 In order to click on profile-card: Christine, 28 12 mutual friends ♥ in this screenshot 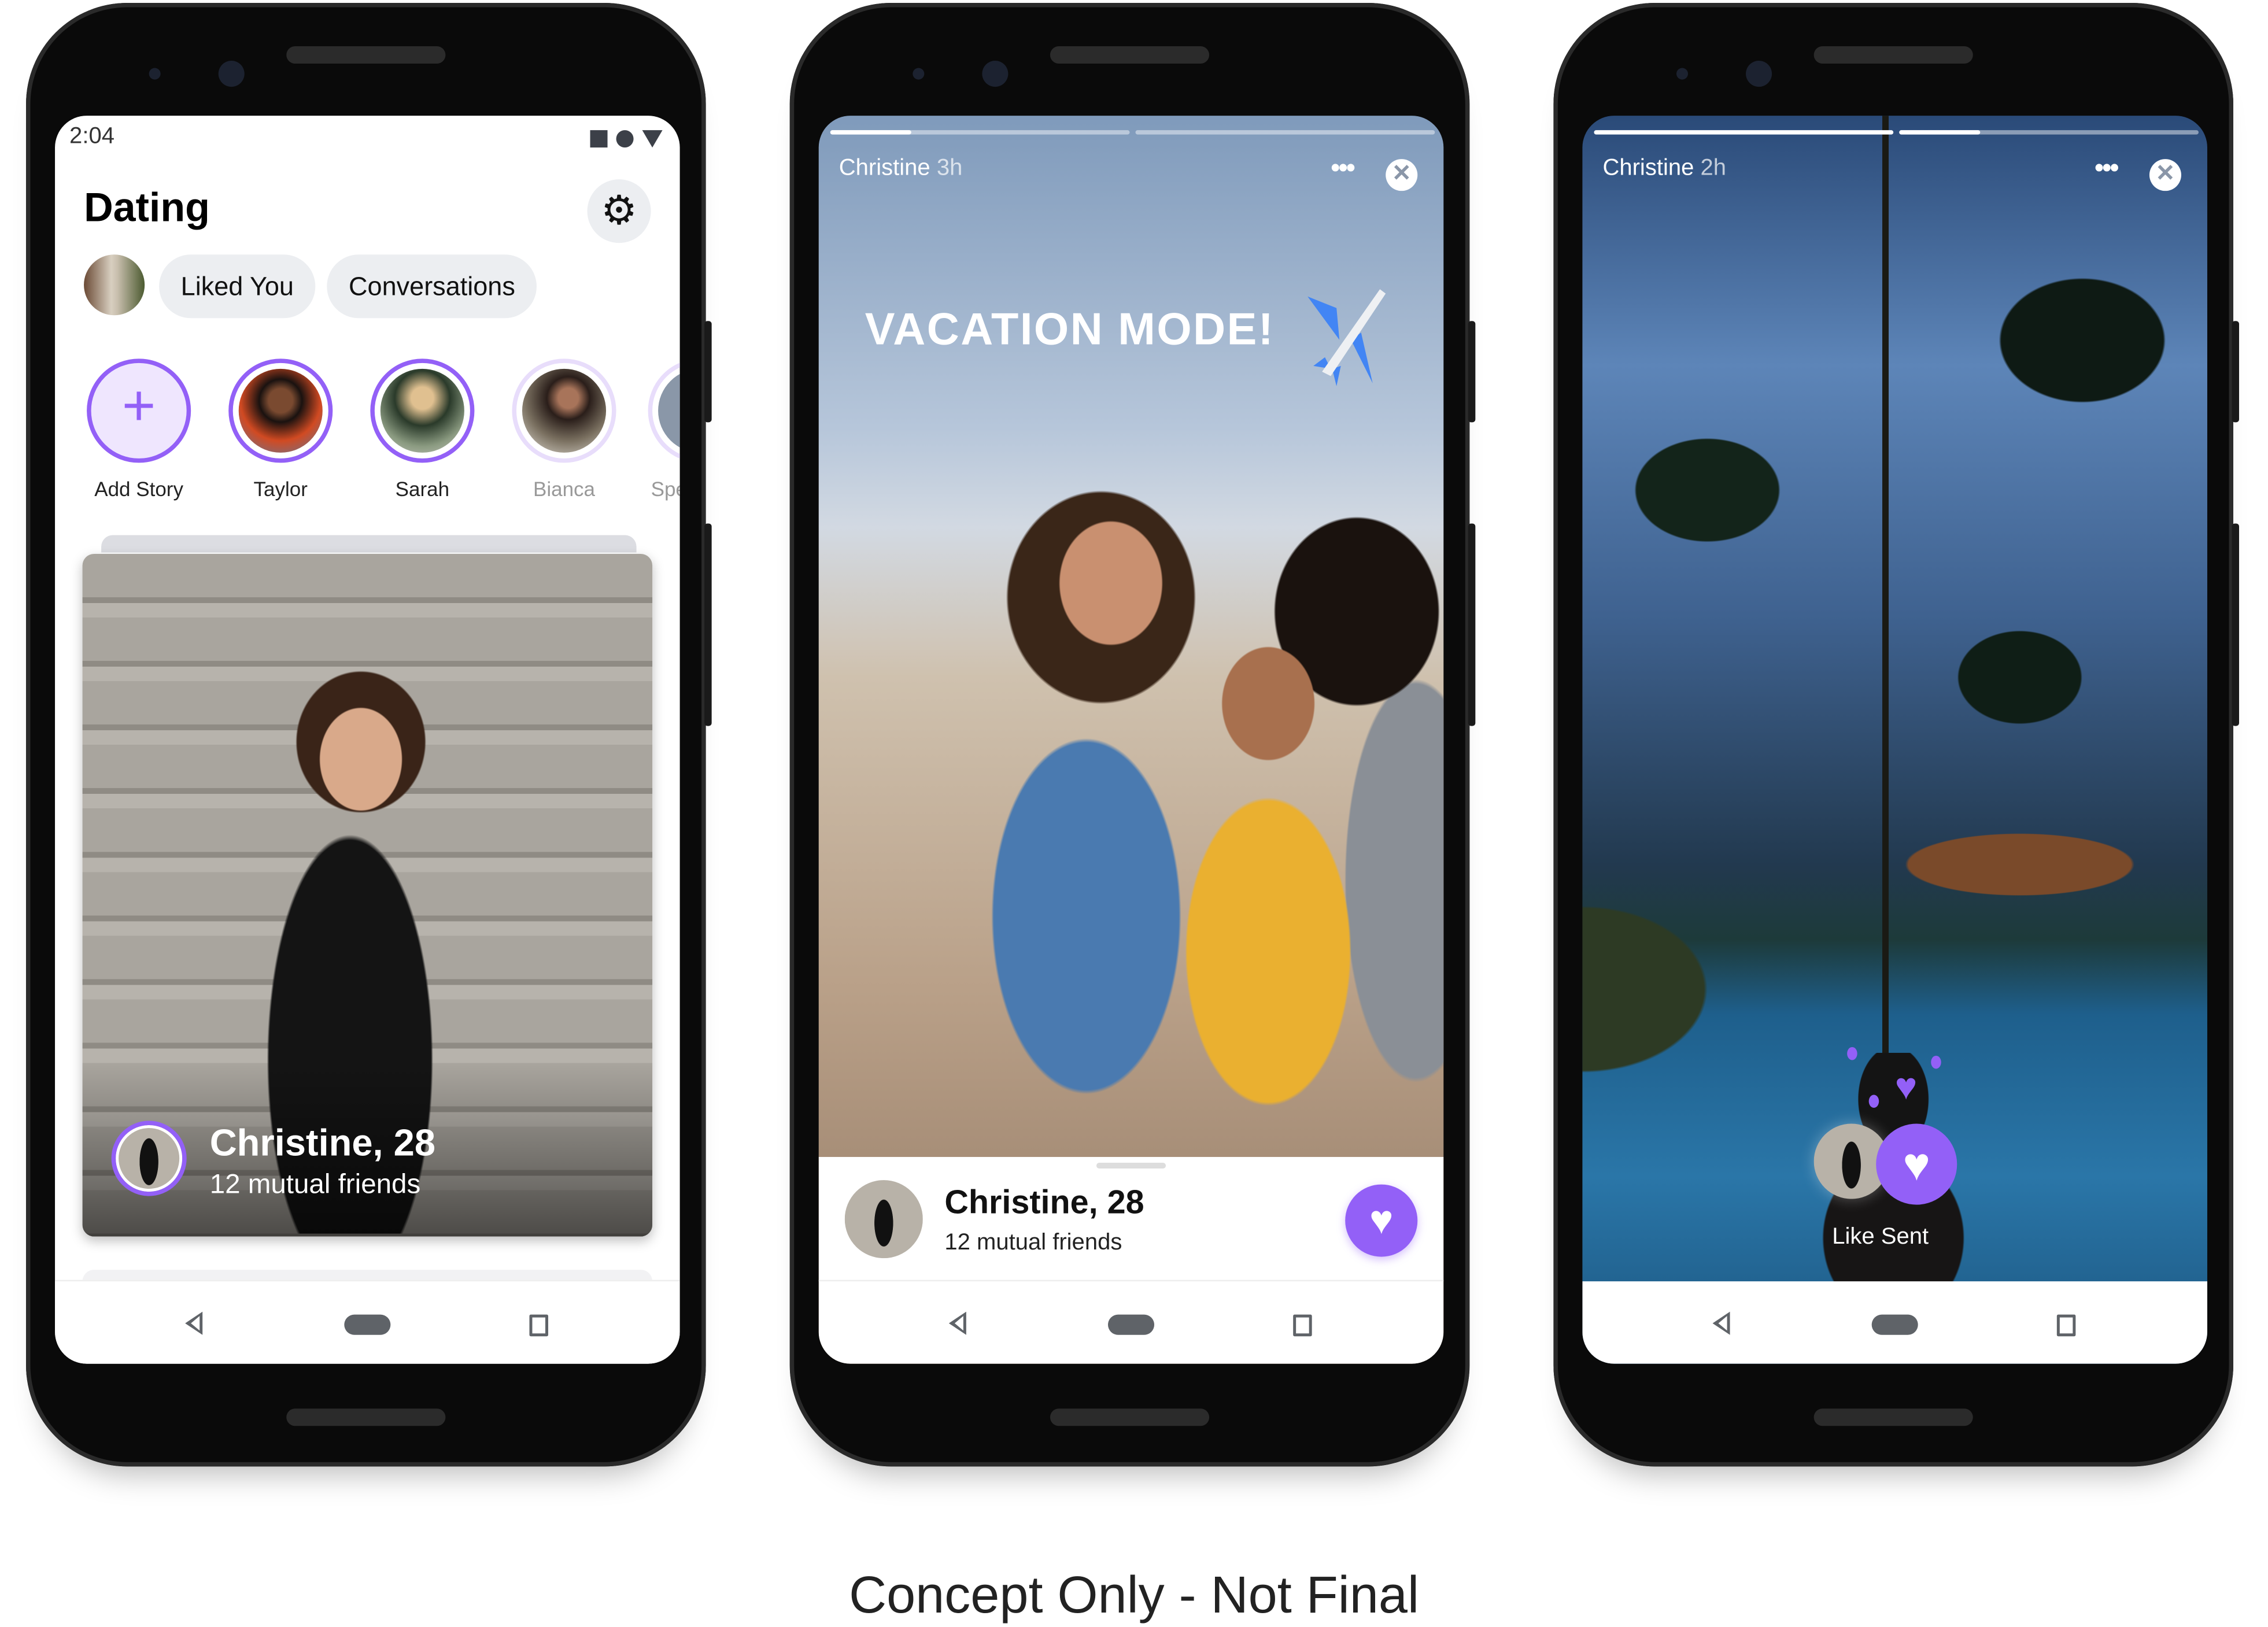, I will do `click(1131, 1219)`.